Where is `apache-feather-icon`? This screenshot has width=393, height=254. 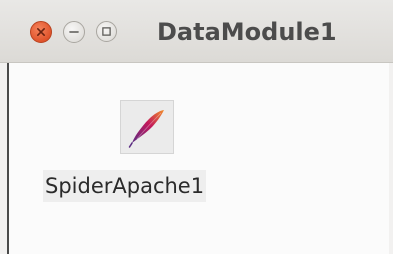 apache-feather-icon is located at coordinates (146, 129).